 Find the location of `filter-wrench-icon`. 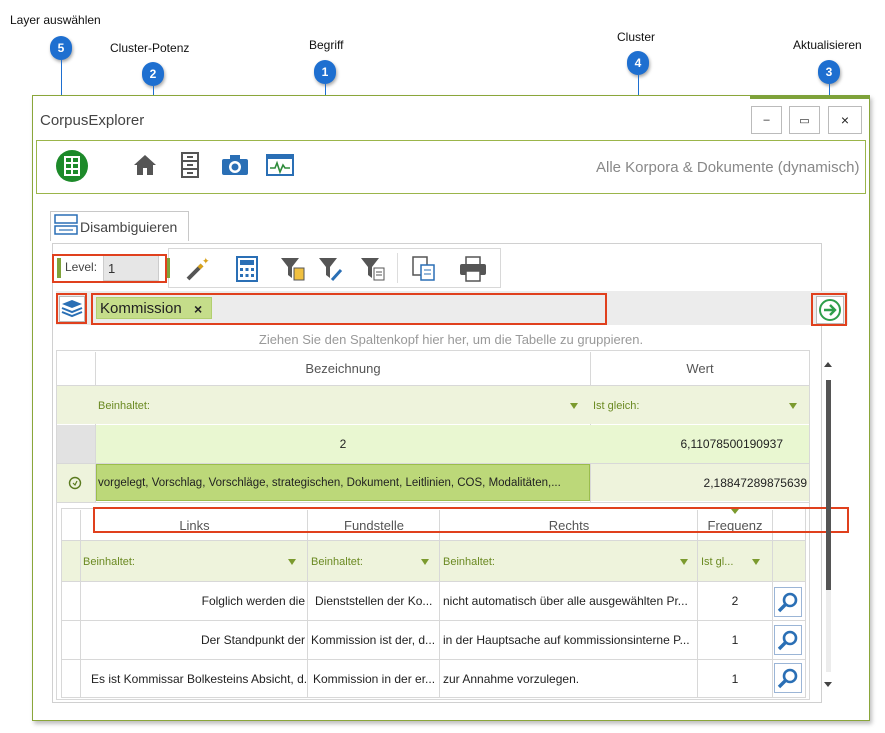

filter-wrench-icon is located at coordinates (331, 269).